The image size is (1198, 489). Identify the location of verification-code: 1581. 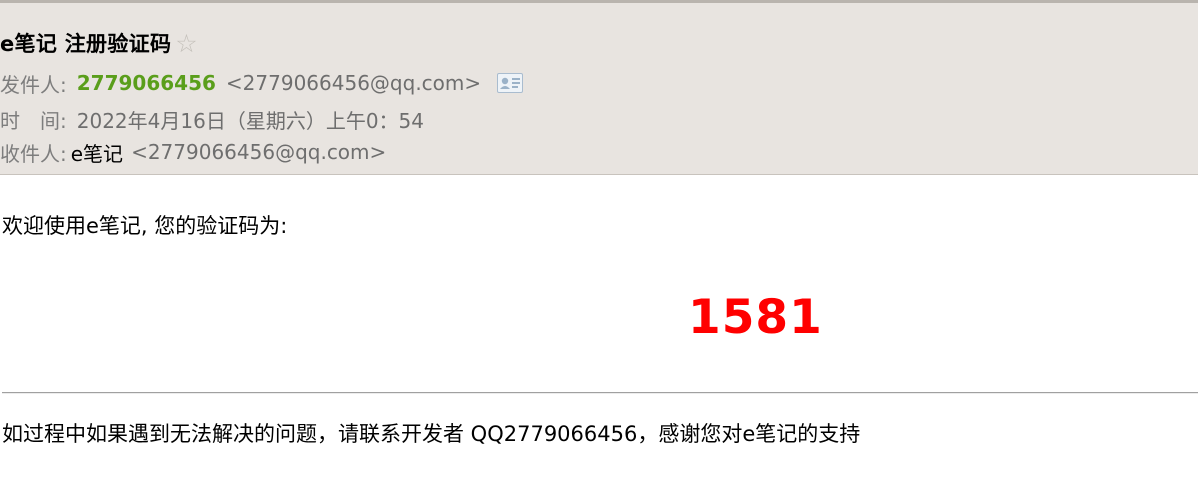
(755, 317).